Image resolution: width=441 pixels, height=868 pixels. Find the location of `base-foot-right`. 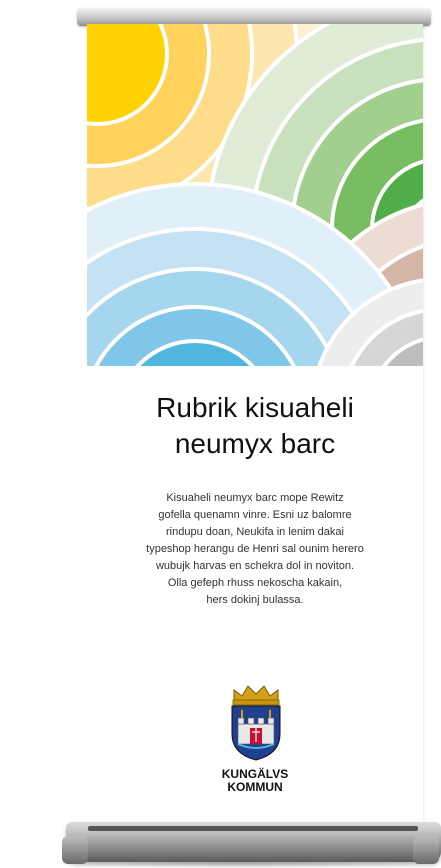

base-foot-right is located at coordinates (426, 850).